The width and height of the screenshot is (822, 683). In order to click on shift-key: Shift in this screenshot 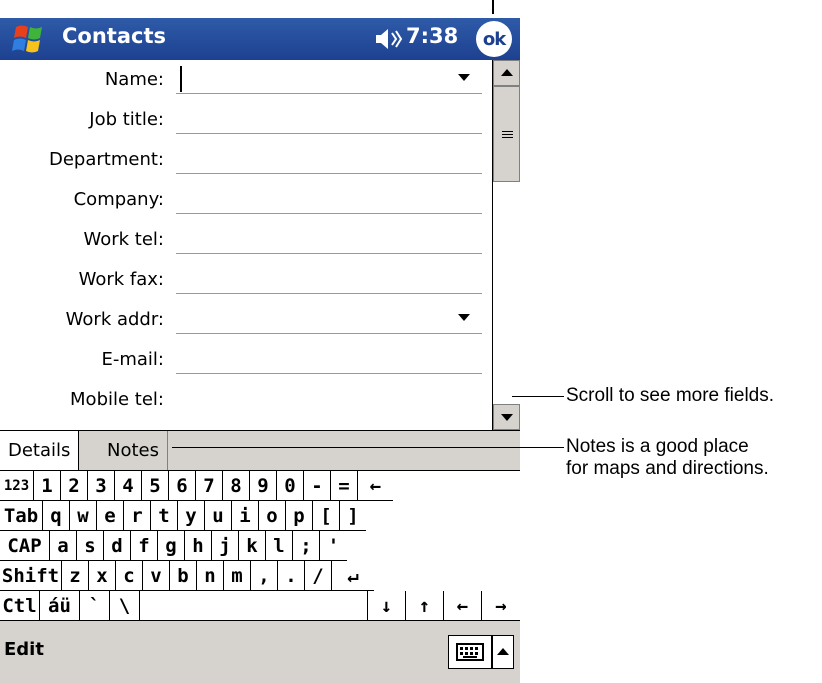, I will do `click(31, 576)`.